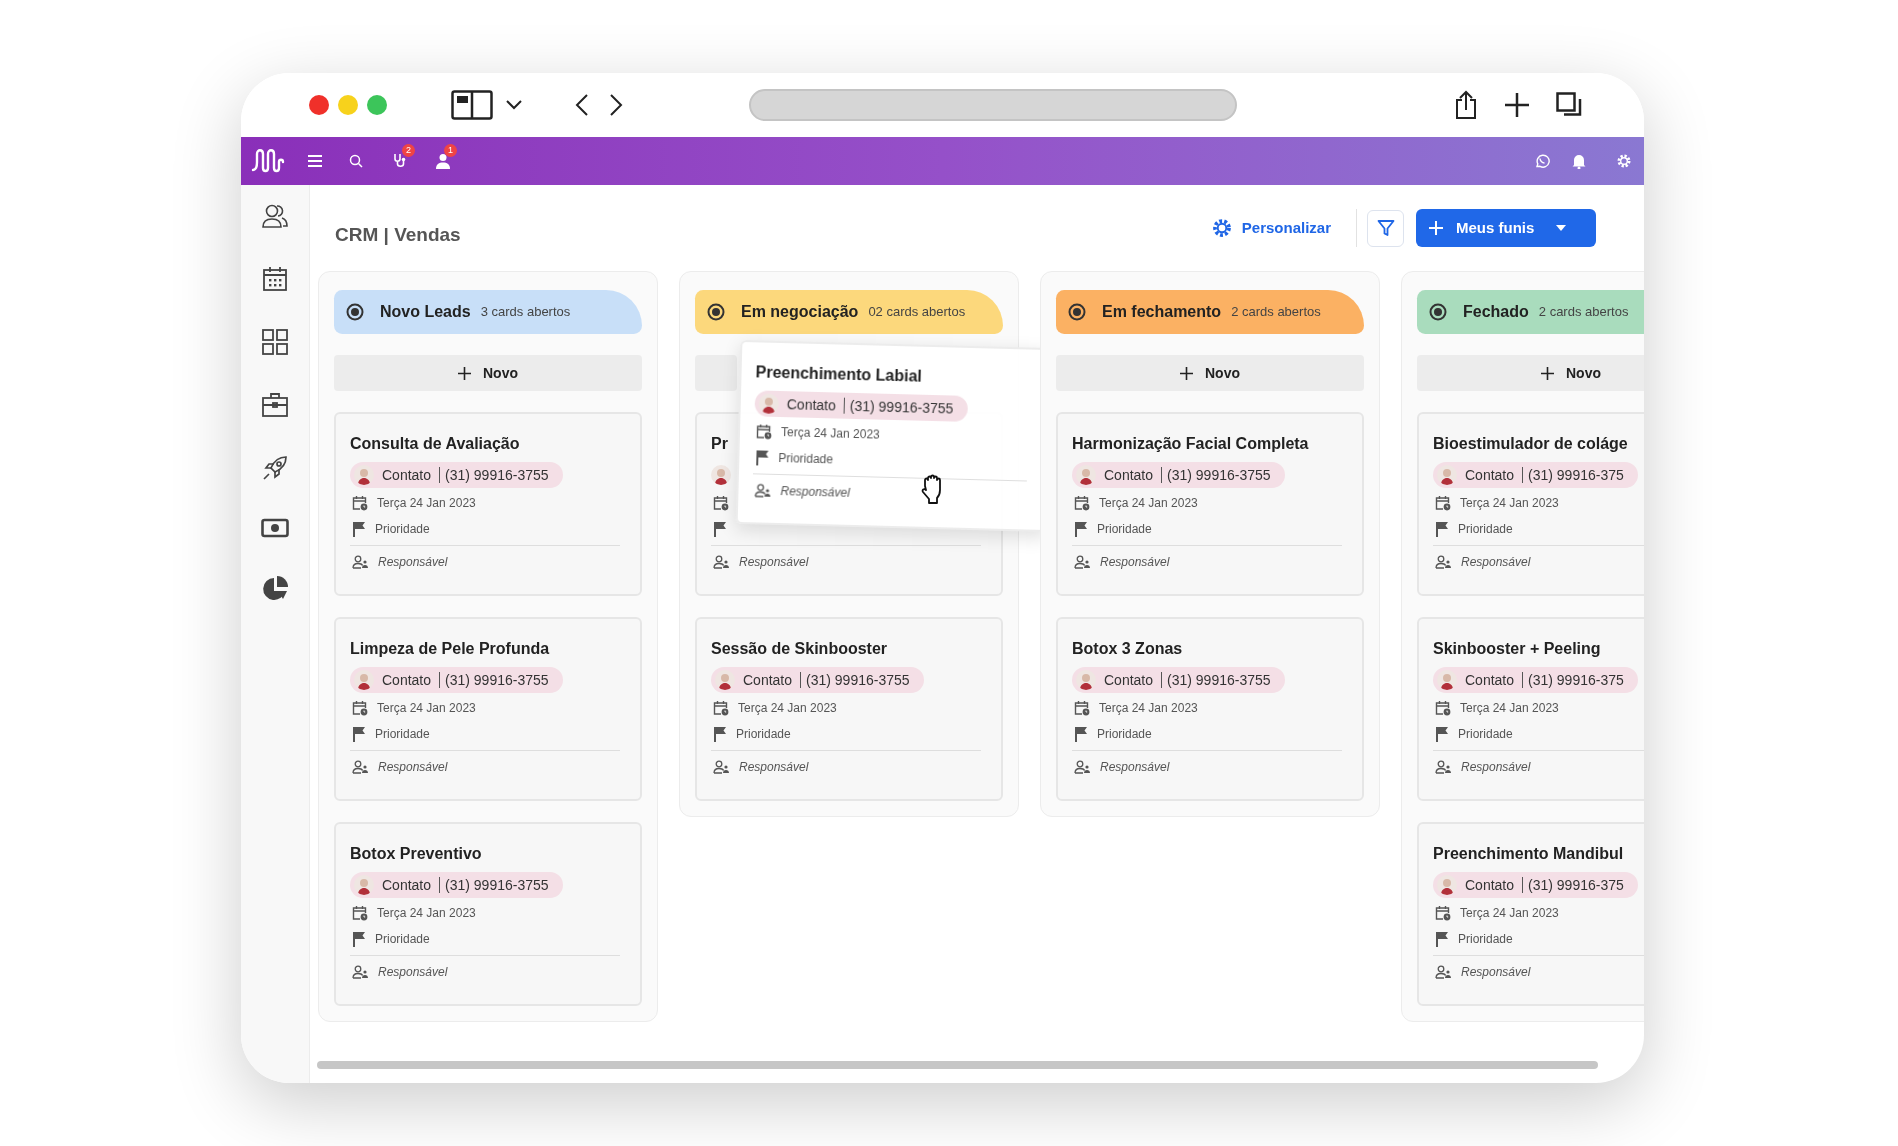 The height and width of the screenshot is (1146, 1898). Describe the element at coordinates (800, 312) in the screenshot. I see `column-title: Em negociação` at that location.